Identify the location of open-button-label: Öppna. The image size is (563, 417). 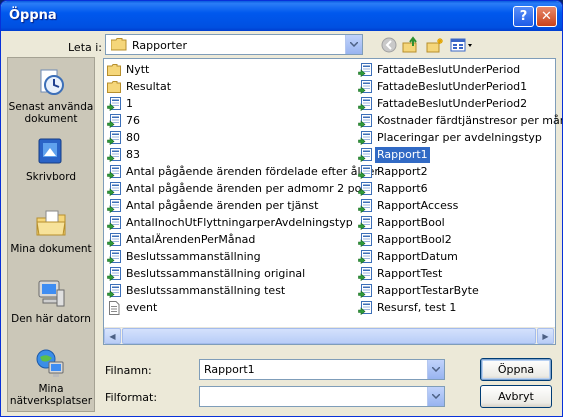
(516, 369).